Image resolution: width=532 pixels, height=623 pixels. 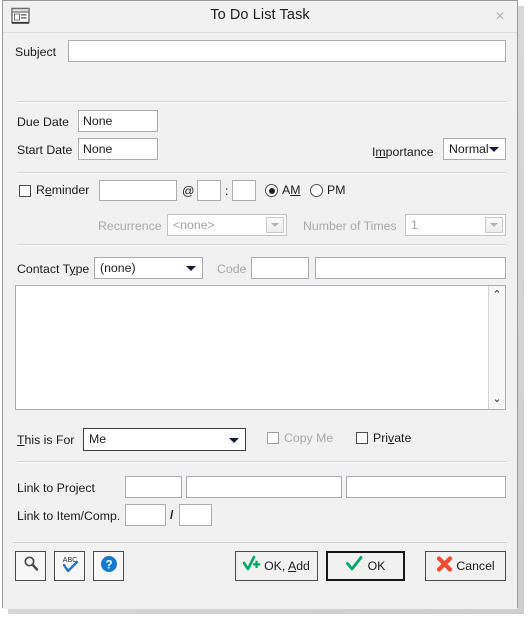 What do you see at coordinates (264, 487) in the screenshot?
I see `link-project-name-input` at bounding box center [264, 487].